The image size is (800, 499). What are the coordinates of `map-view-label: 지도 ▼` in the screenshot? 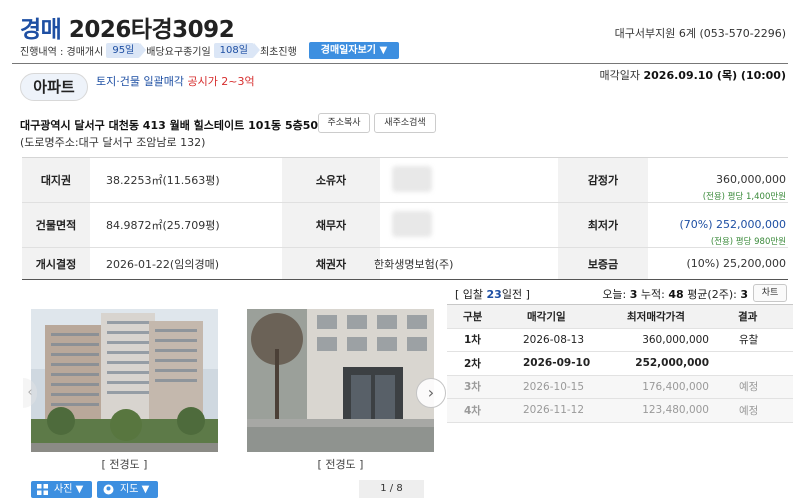 It's located at (135, 489).